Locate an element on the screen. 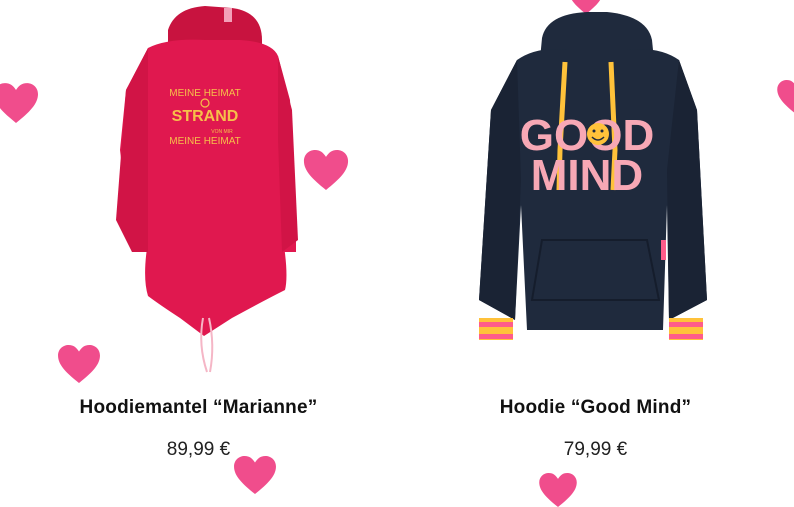  print-text: STRAND is located at coordinates (205, 116).